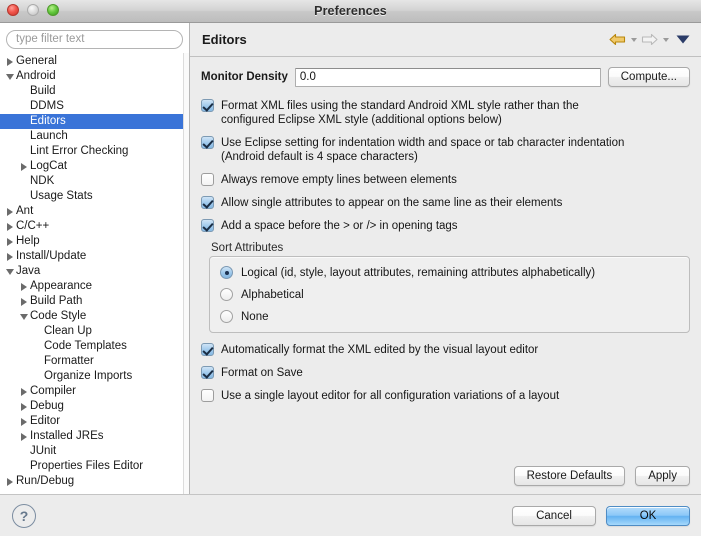 The height and width of the screenshot is (536, 701). Describe the element at coordinates (633, 40) in the screenshot. I see `back-dropdown-icon` at that location.